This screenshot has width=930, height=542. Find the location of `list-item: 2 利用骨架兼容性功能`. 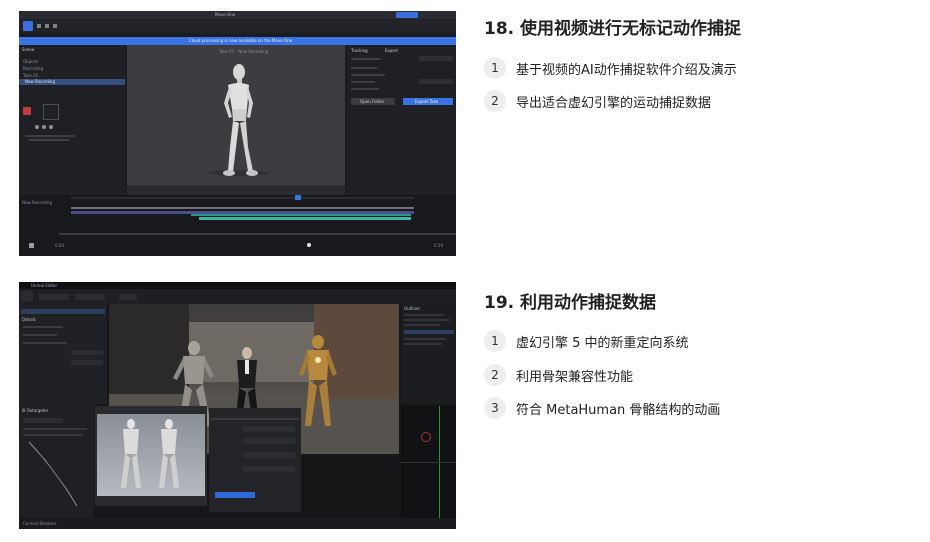

list-item: 2 利用骨架兼容性功能 is located at coordinates (558, 375).